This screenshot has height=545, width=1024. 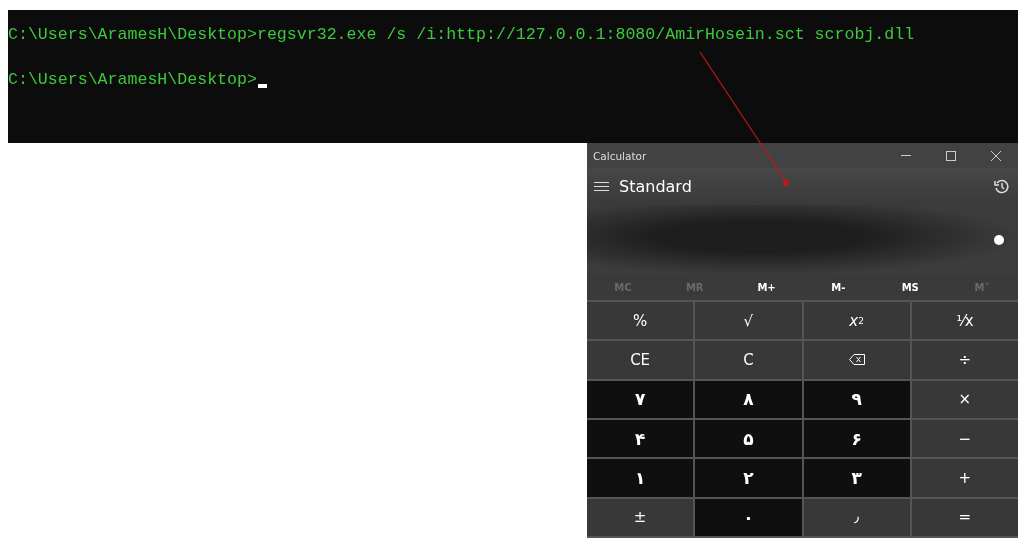 What do you see at coordinates (748, 439) in the screenshot?
I see `digit-key: ۵` at bounding box center [748, 439].